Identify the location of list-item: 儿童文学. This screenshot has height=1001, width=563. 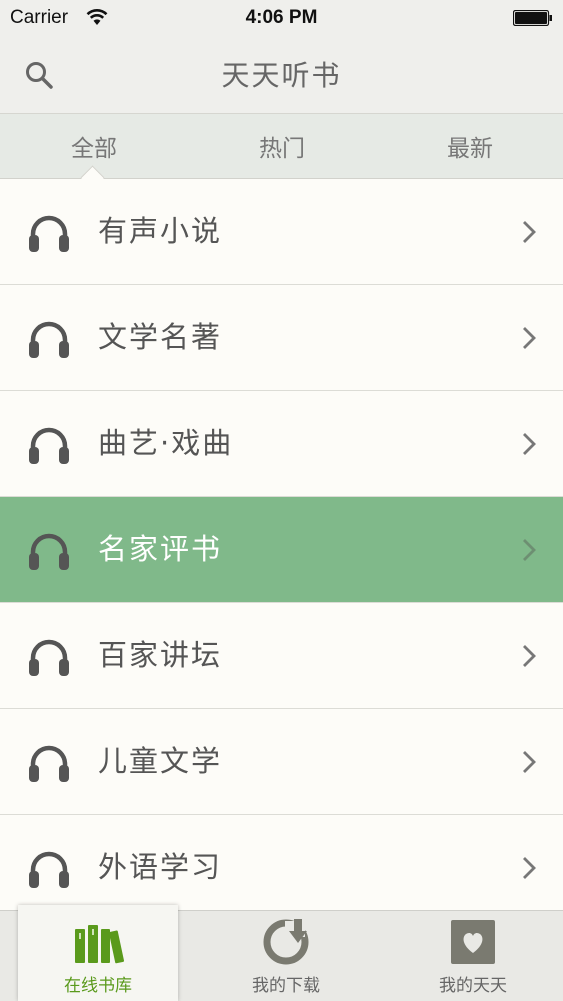
(281, 762).